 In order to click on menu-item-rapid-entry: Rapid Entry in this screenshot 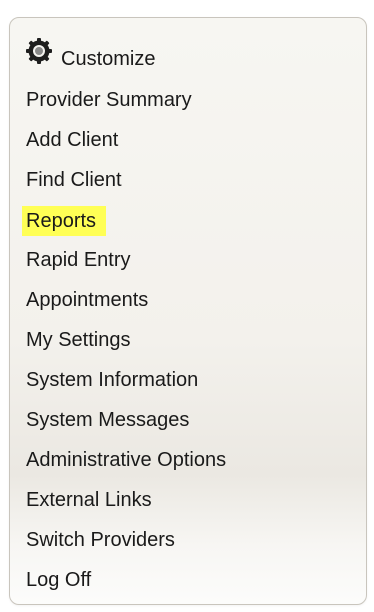, I will do `click(127, 266)`.